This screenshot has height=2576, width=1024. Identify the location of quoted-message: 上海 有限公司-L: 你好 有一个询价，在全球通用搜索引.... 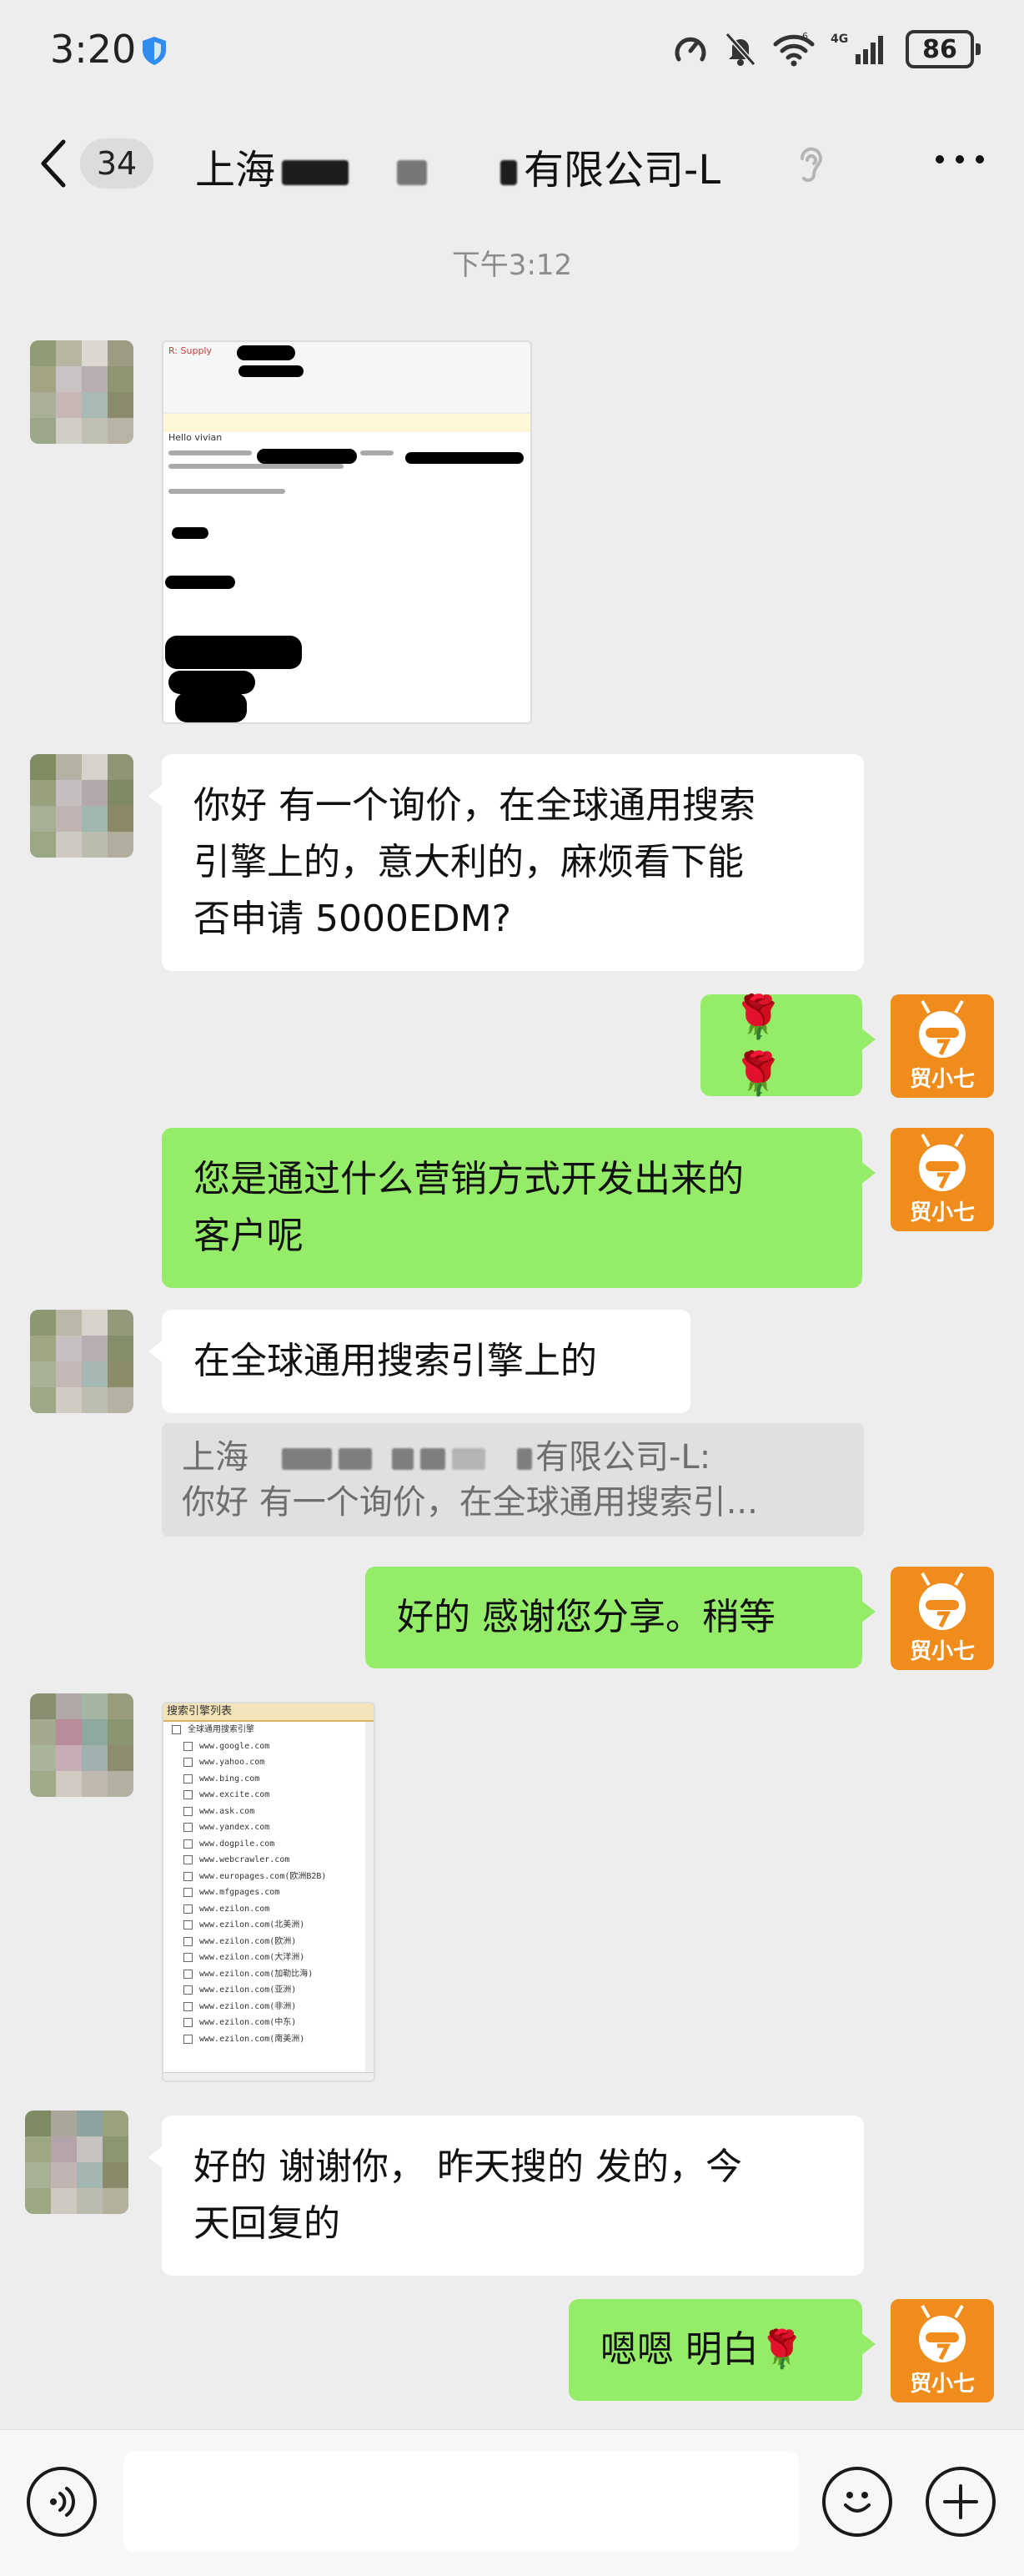
(513, 1480).